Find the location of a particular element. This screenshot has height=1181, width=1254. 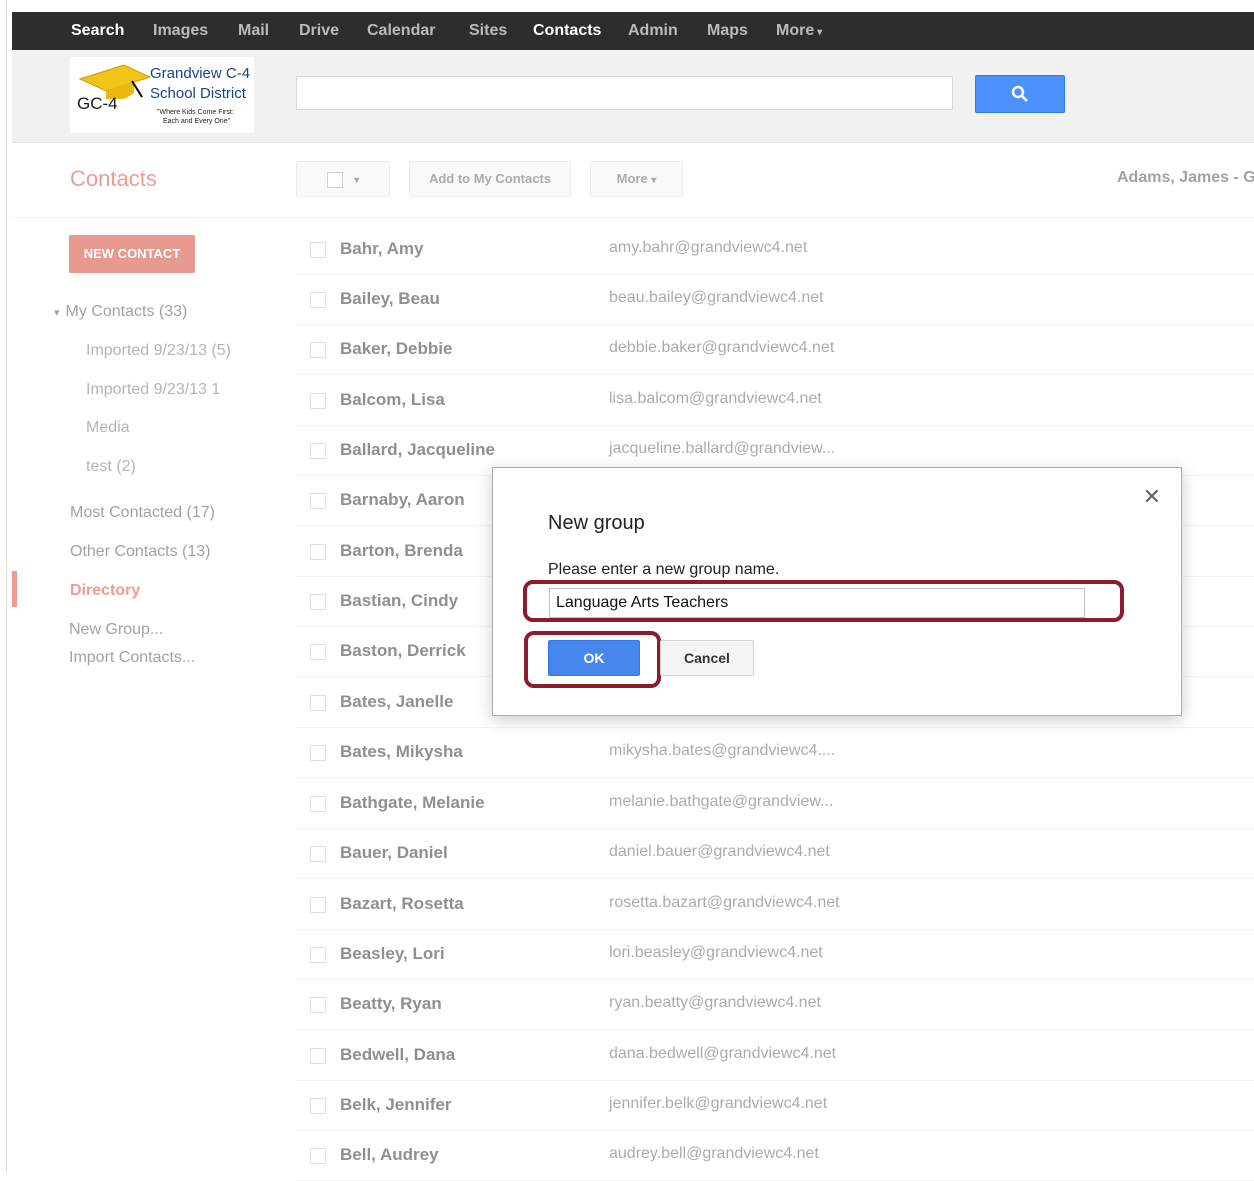

dialog-prompt: Please enter a new group name. is located at coordinates (664, 569).